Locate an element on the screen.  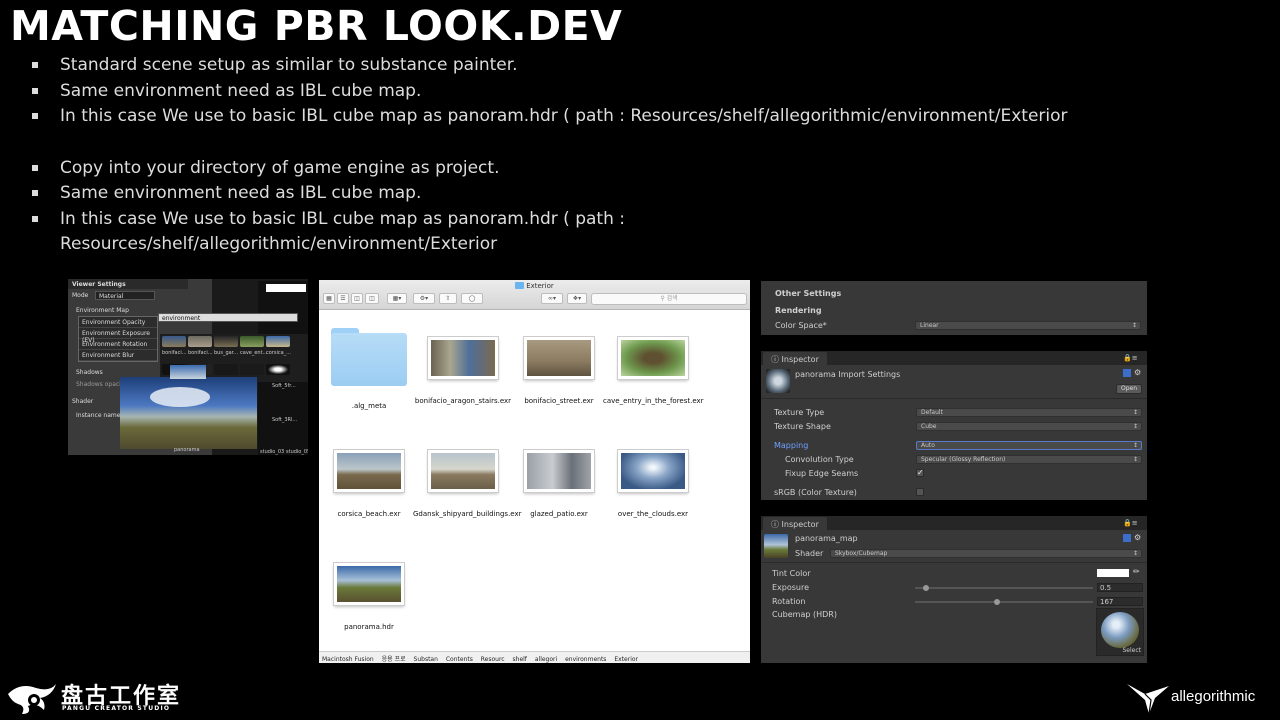
bullet-item: Same environment need as IBL cube map. is located at coordinates (645, 194).